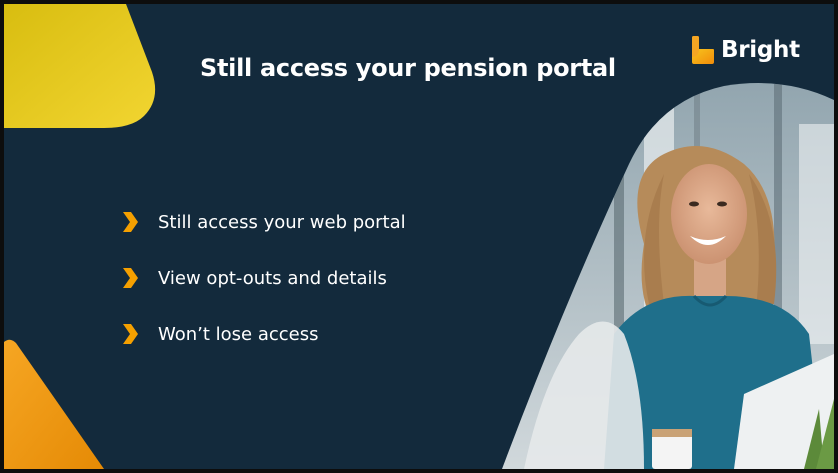  I want to click on brand-name: Bright, so click(760, 50).